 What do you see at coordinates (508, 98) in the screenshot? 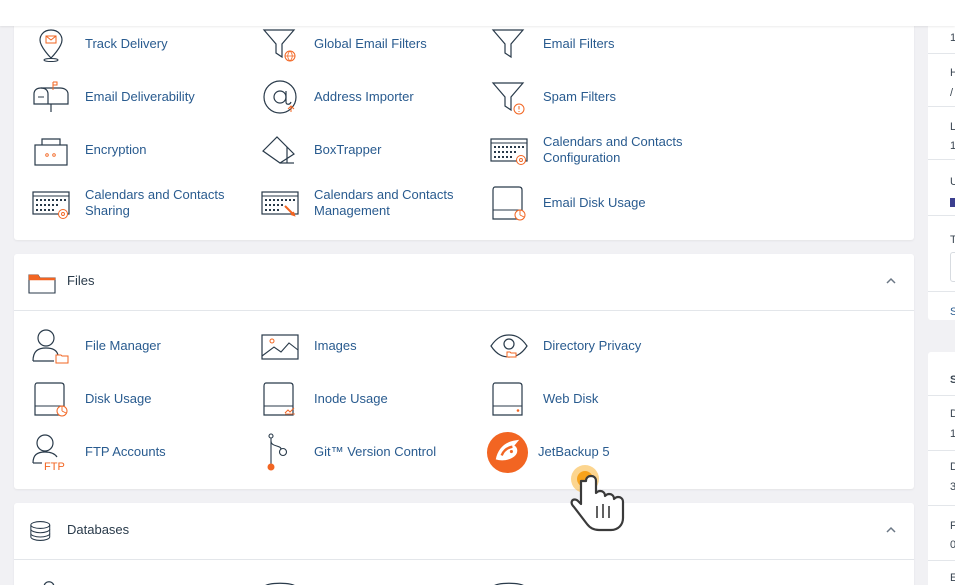
I see `spam-filters-icon` at bounding box center [508, 98].